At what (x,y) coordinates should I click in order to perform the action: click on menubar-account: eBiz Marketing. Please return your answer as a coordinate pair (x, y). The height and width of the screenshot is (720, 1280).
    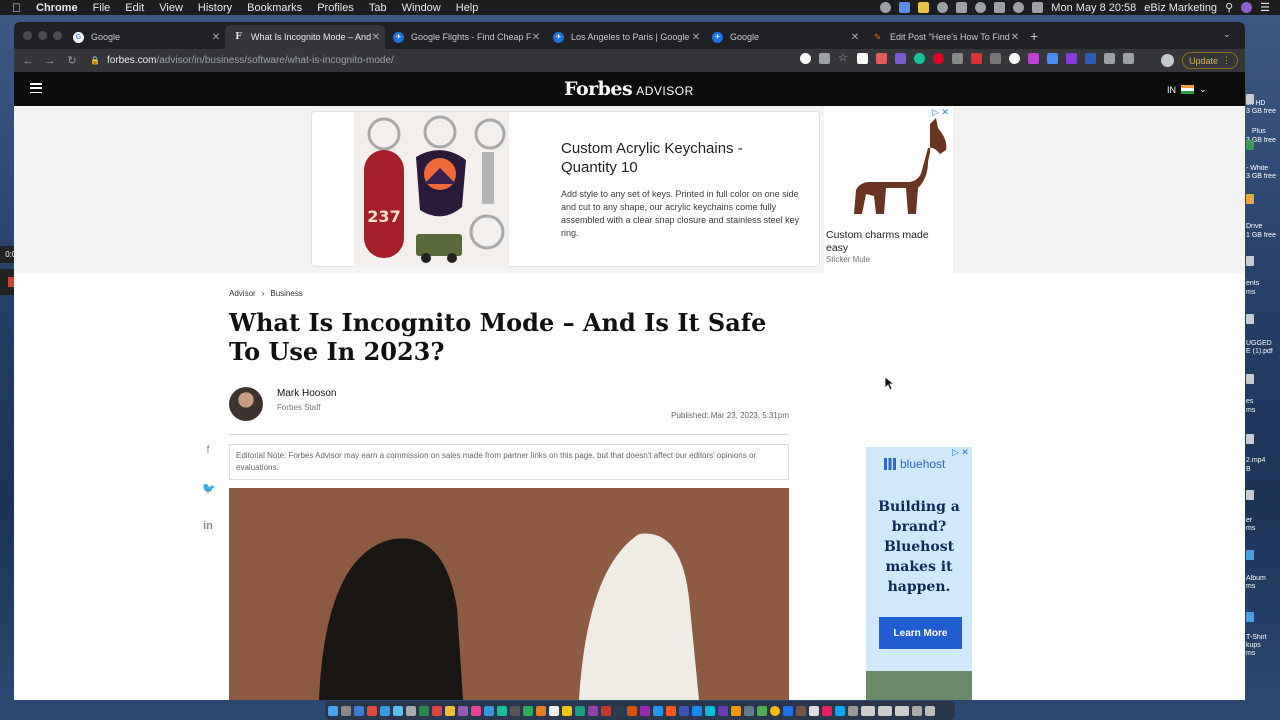
    Looking at the image, I should click on (1180, 8).